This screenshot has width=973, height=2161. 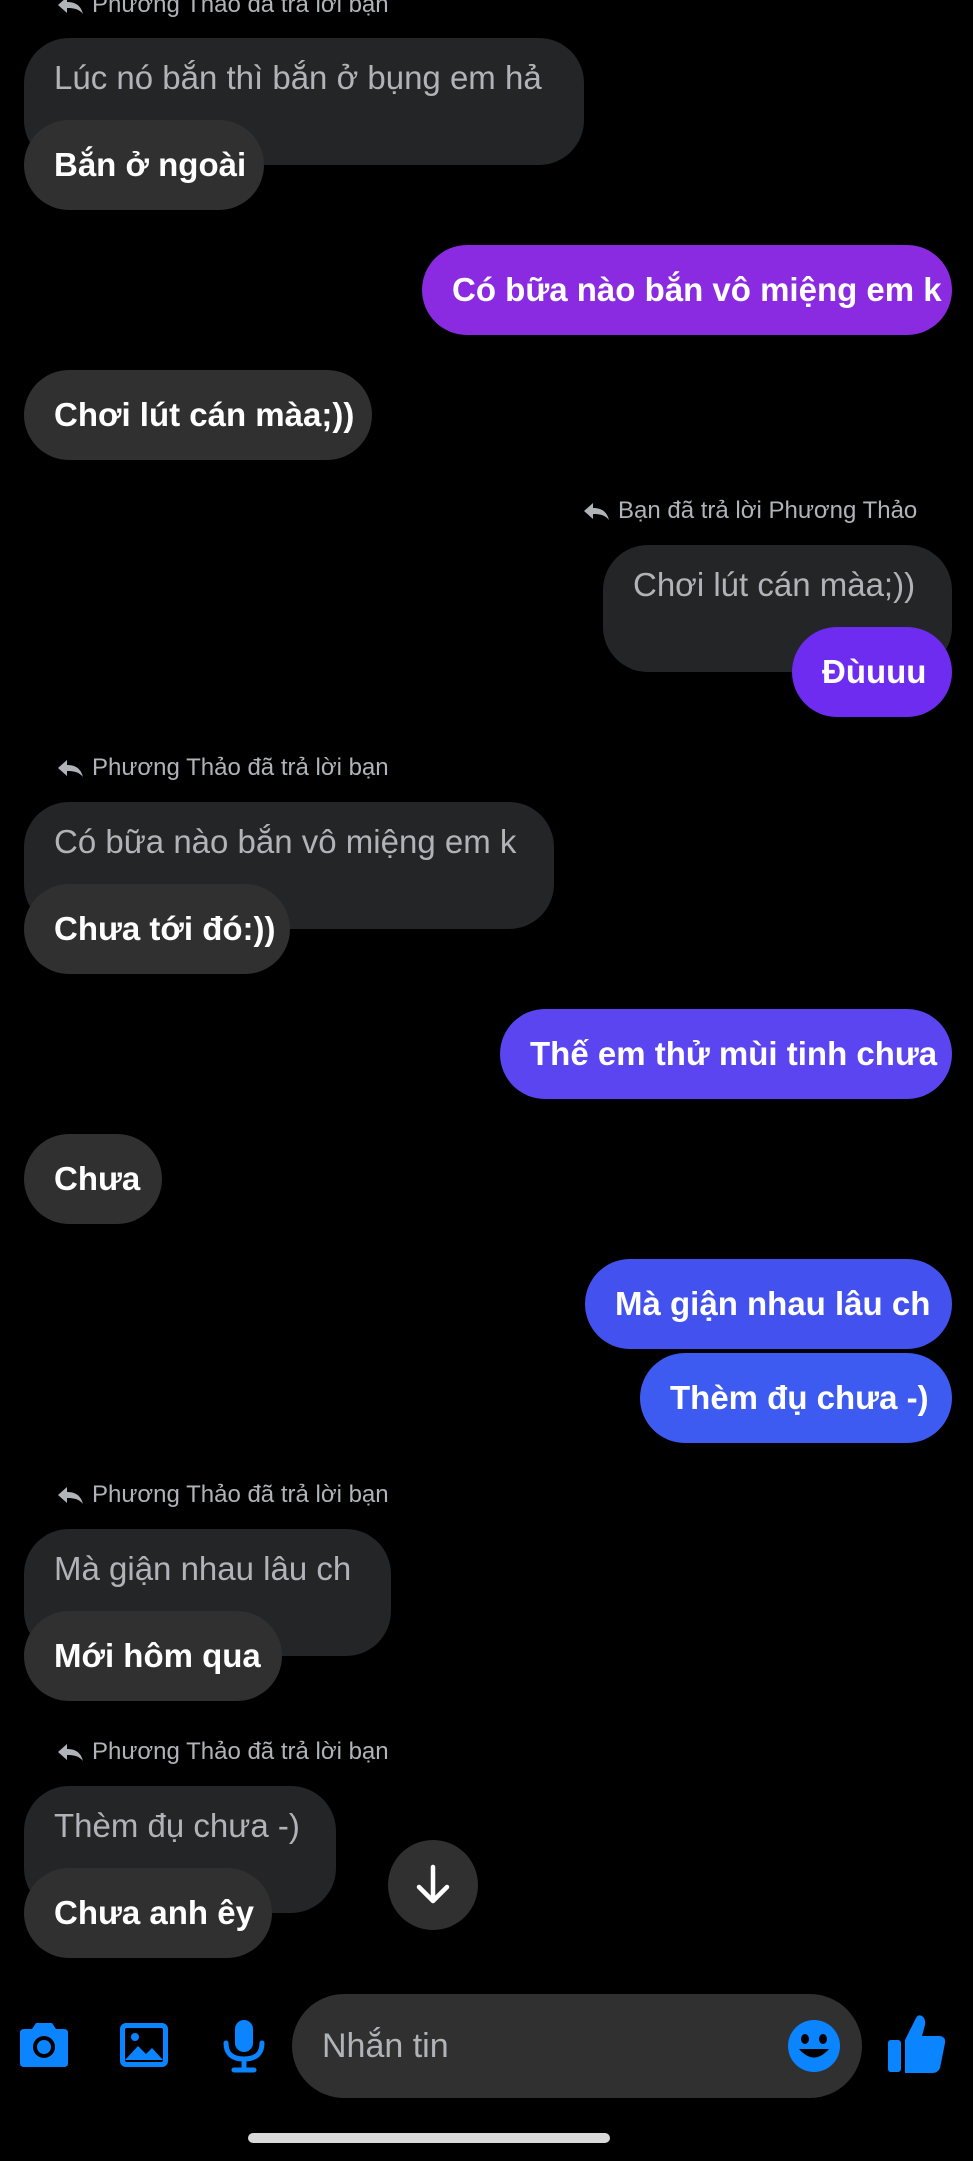 I want to click on message-bubble-incoming: Chưa anh êy, so click(x=148, y=1913).